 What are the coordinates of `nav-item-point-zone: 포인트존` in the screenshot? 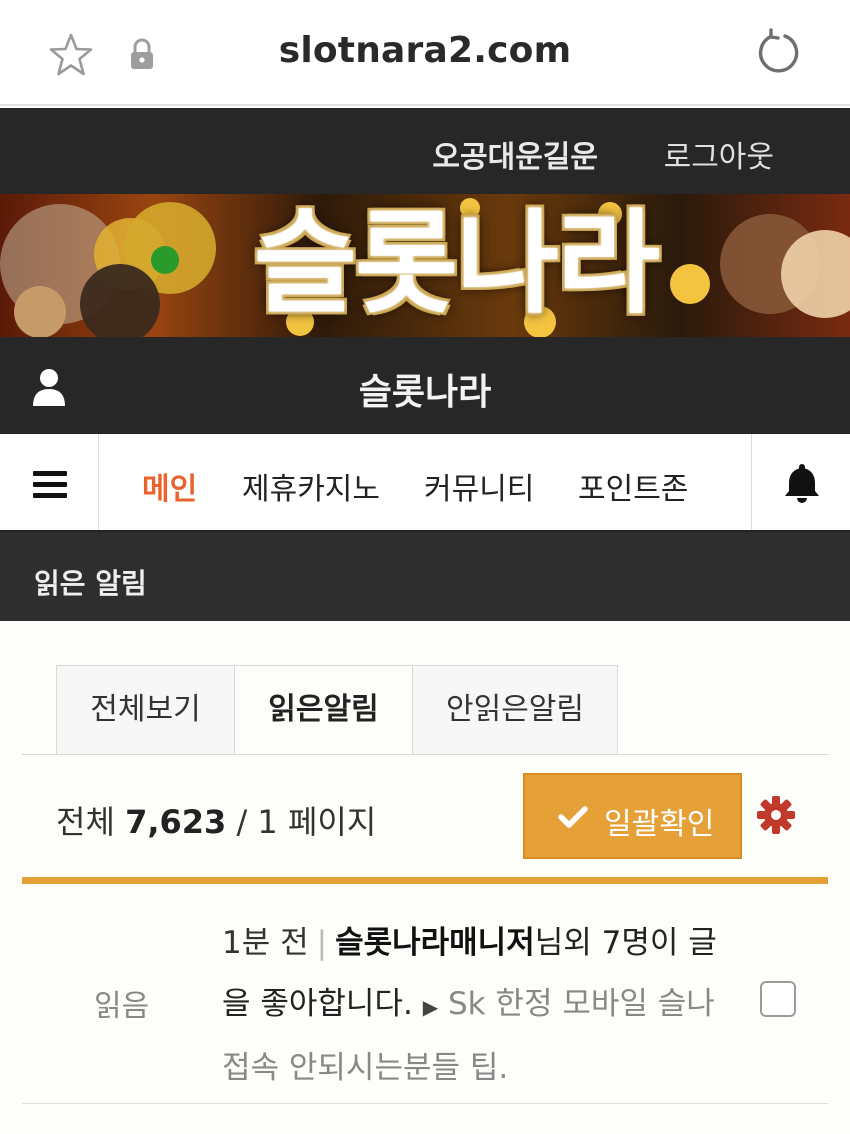 It's located at (633, 486).